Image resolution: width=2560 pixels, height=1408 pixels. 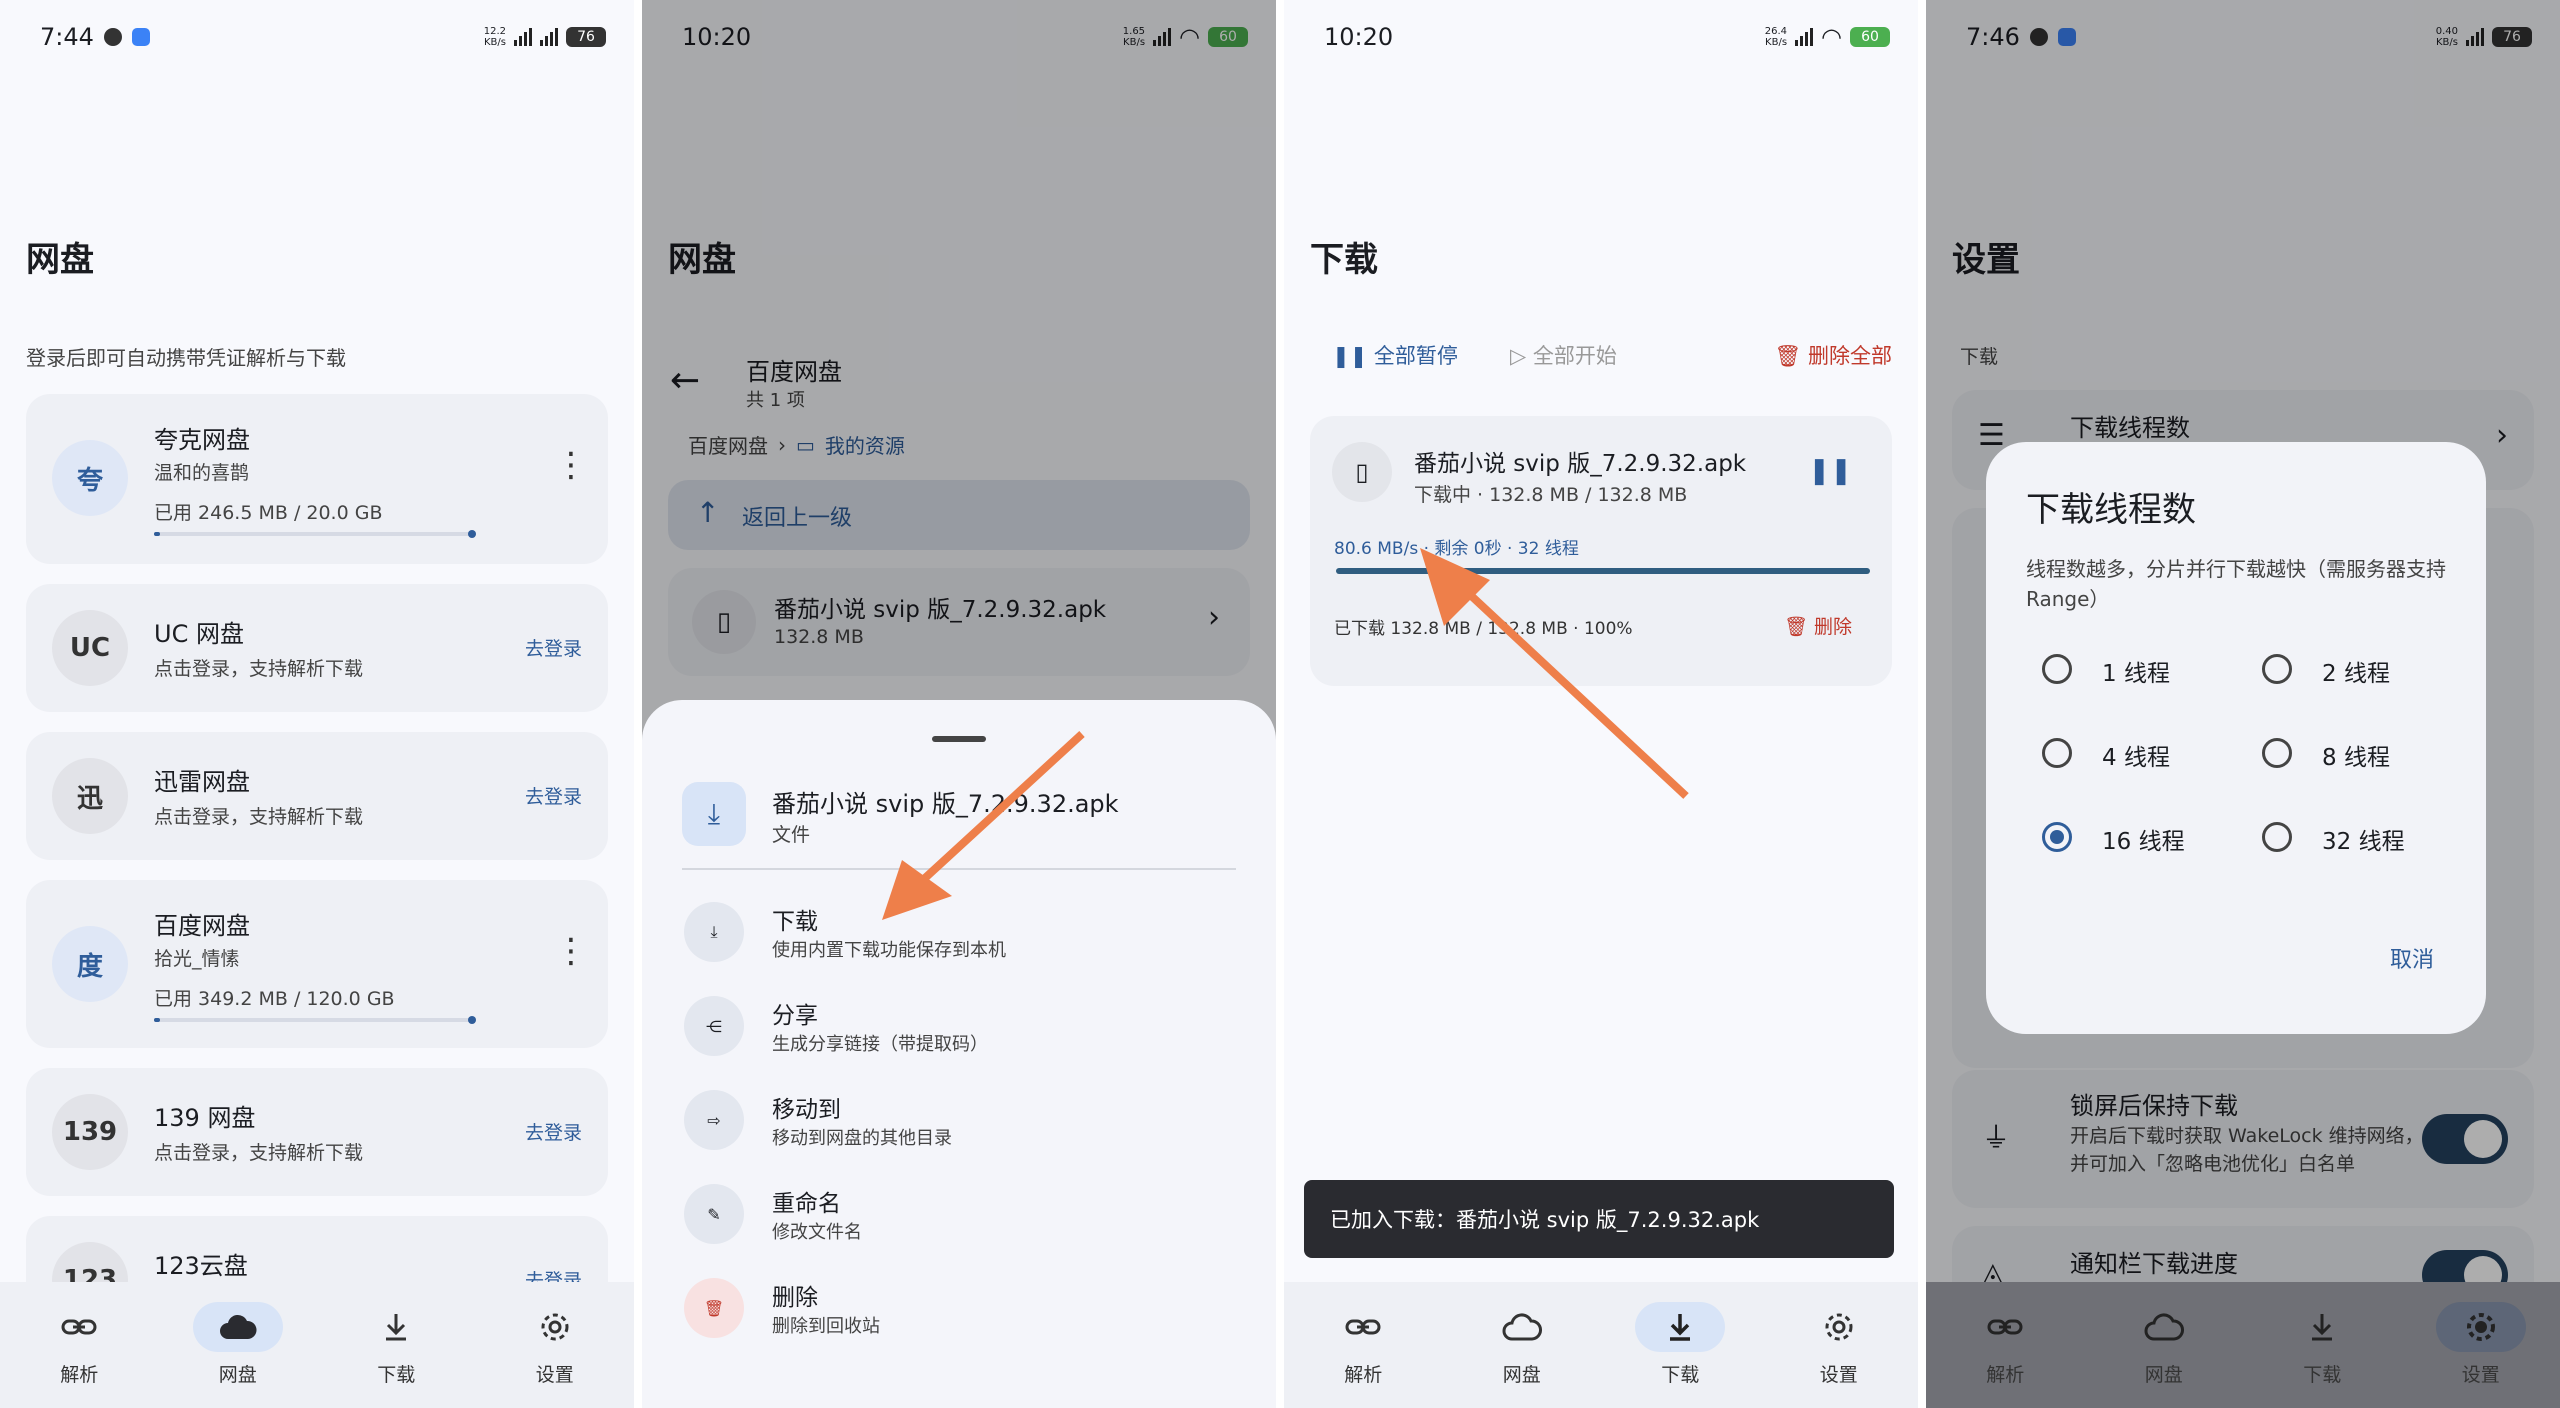 What do you see at coordinates (90, 478) in the screenshot?
I see `avatar: 夸` at bounding box center [90, 478].